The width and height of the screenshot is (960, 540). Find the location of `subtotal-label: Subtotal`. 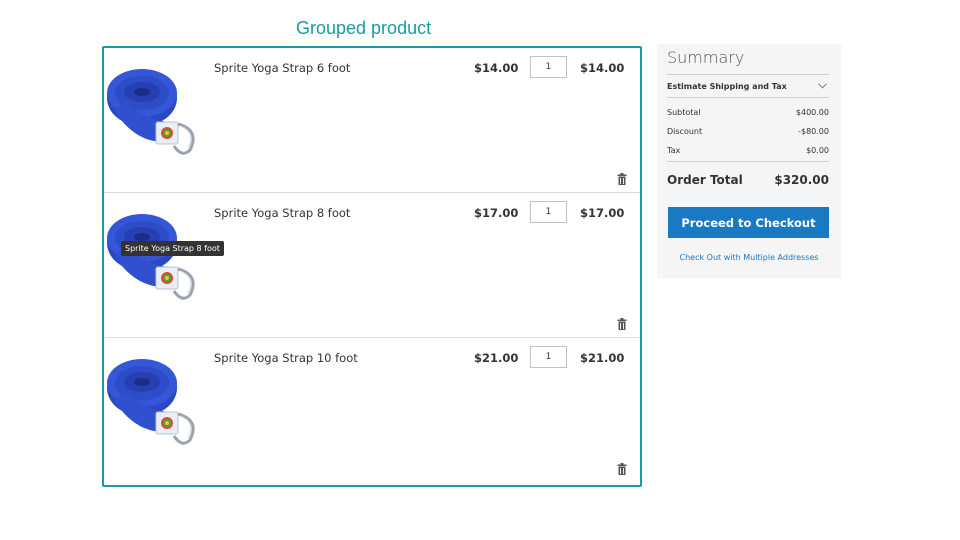

subtotal-label: Subtotal is located at coordinates (684, 112).